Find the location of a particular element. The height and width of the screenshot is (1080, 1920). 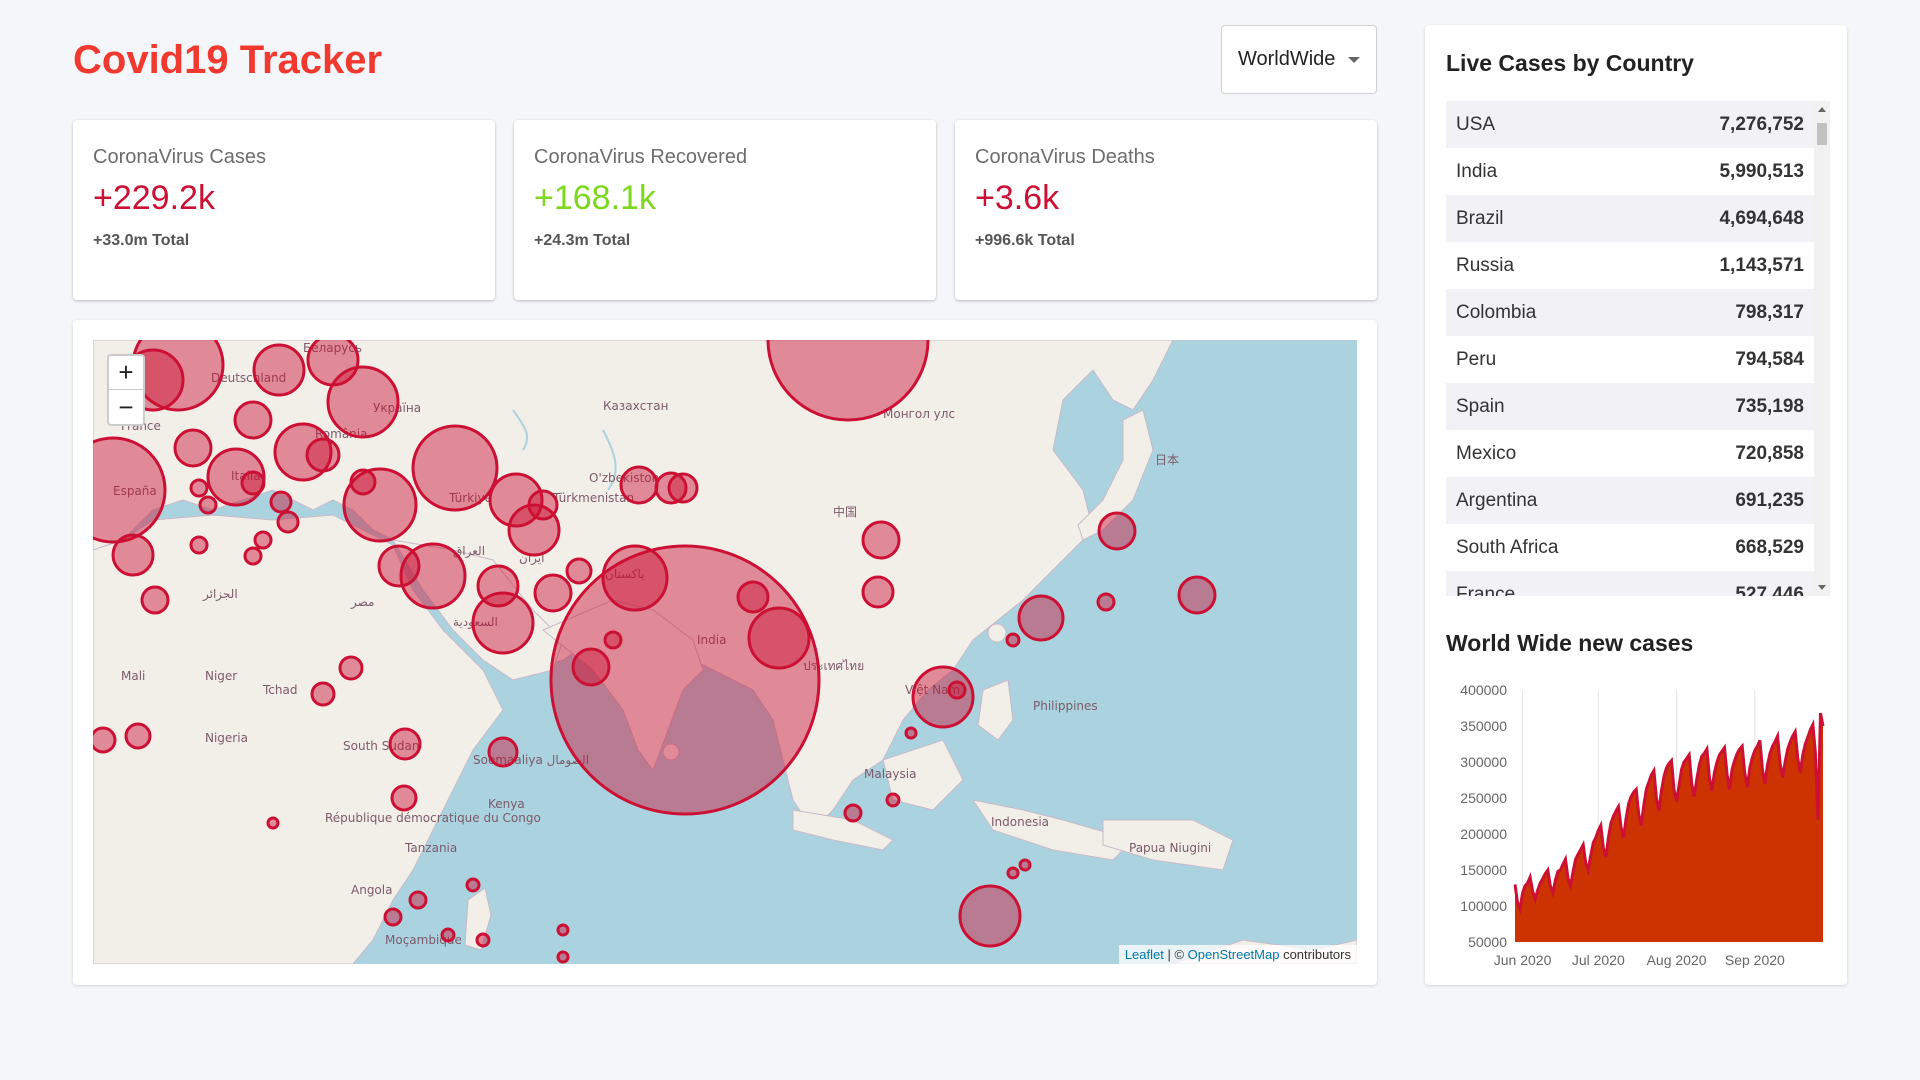

zoom-in-button: + is located at coordinates (126, 373).